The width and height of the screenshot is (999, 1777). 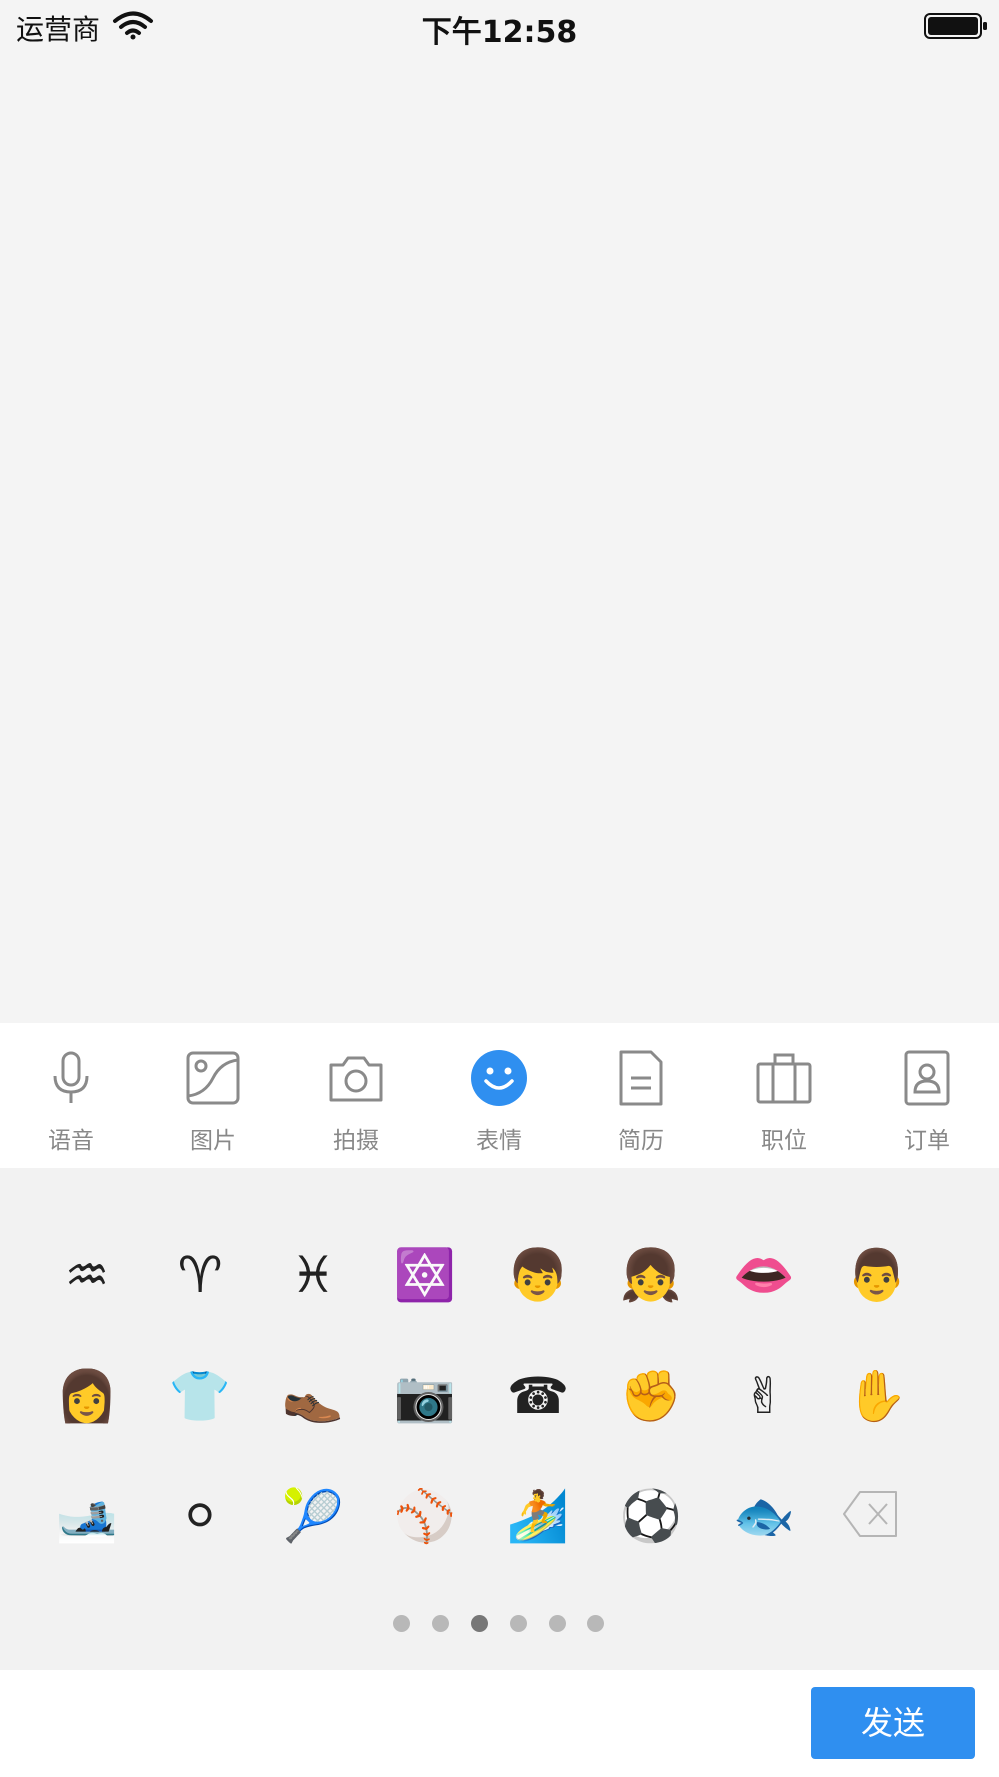 What do you see at coordinates (213, 1078) in the screenshot?
I see `image-icon` at bounding box center [213, 1078].